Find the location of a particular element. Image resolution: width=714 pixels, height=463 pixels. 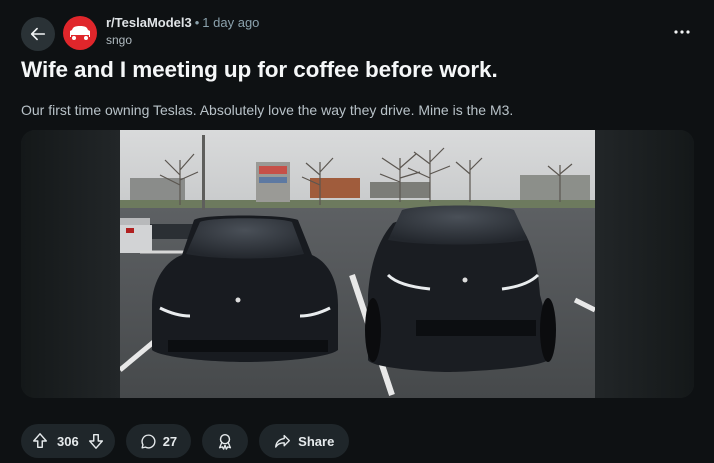

post-meta: r/TeslaModel3 • 1 day ago is located at coordinates (182, 22).